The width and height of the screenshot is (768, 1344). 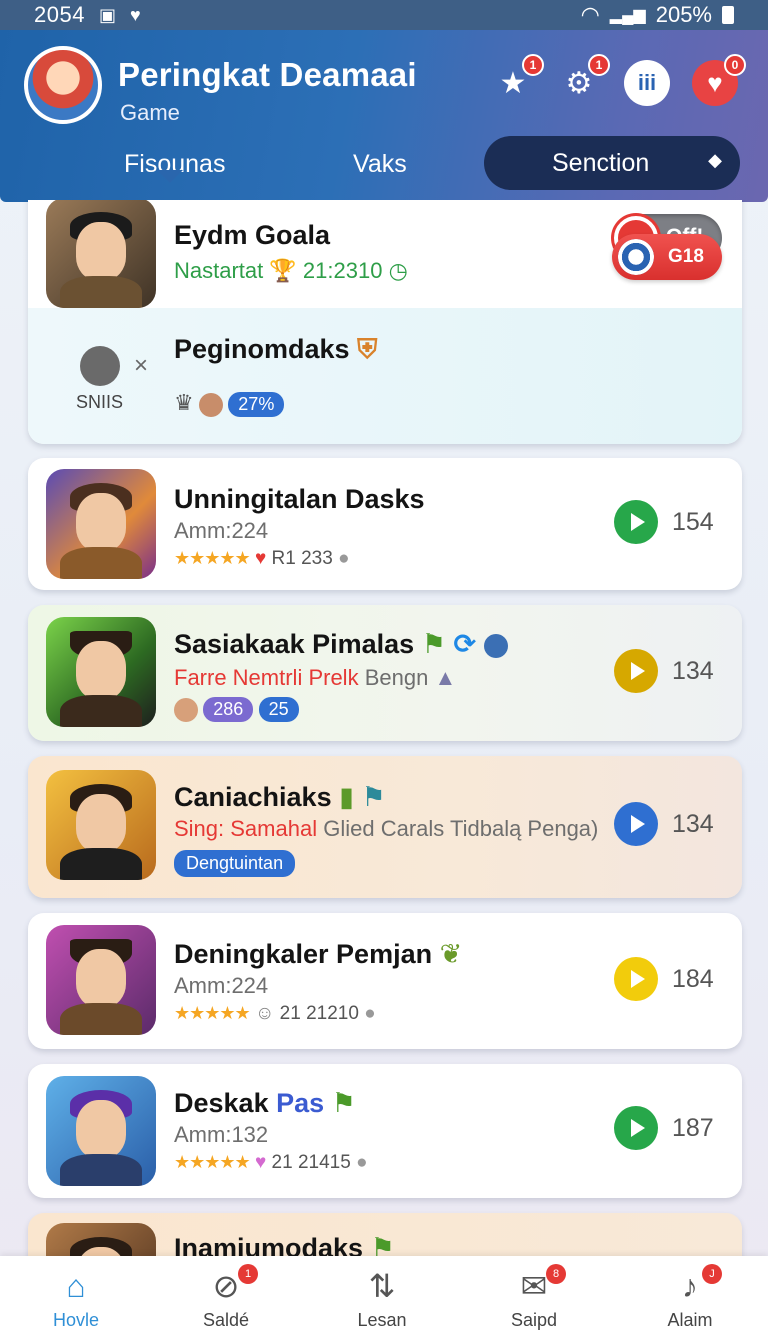 I want to click on list-item-title: Sasiakaak Pimalas ⚑ ⟳, so click(x=341, y=644).